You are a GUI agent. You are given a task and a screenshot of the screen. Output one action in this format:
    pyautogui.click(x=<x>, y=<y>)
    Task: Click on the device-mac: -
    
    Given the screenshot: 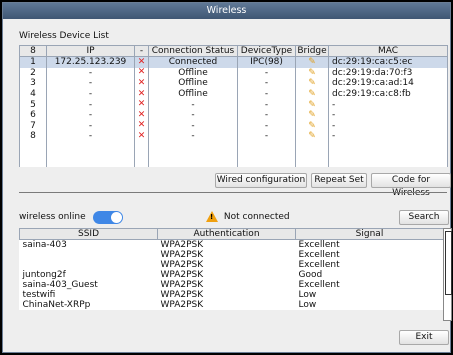 What is the action you would take?
    pyautogui.click(x=388, y=125)
    